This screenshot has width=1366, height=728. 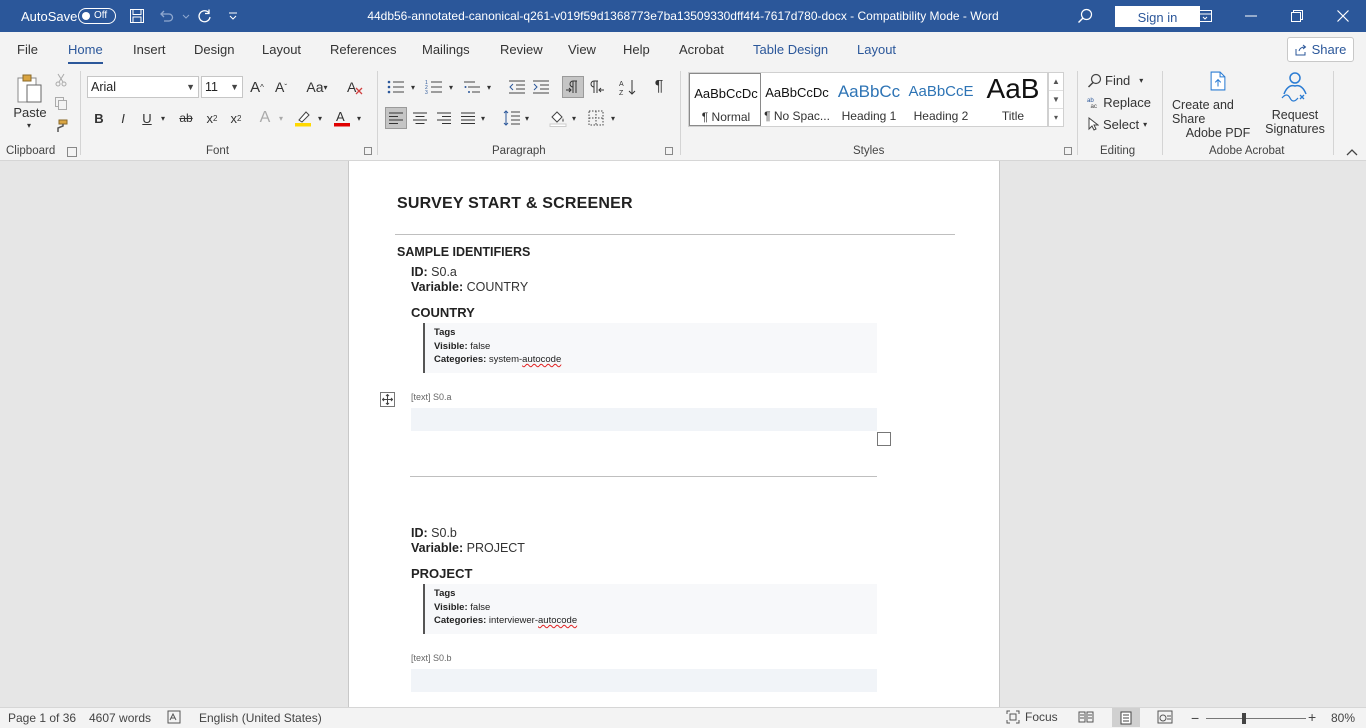 I want to click on zoom-level: 80%, so click(x=1343, y=718).